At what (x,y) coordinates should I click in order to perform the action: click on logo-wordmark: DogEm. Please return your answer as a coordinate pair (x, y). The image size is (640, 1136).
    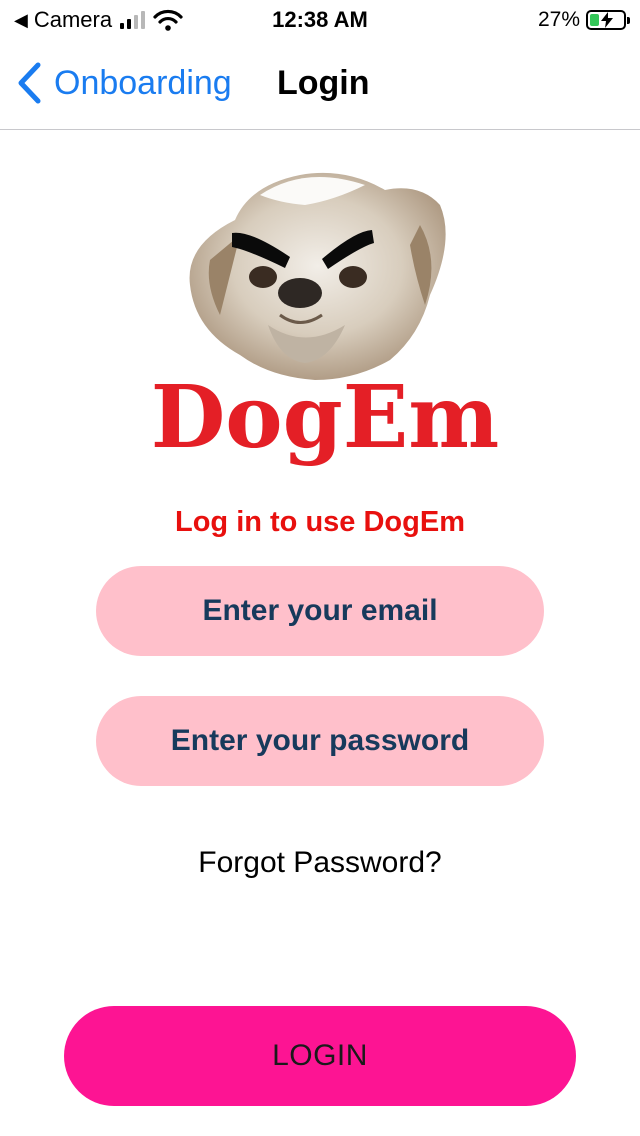
    Looking at the image, I should click on (325, 417).